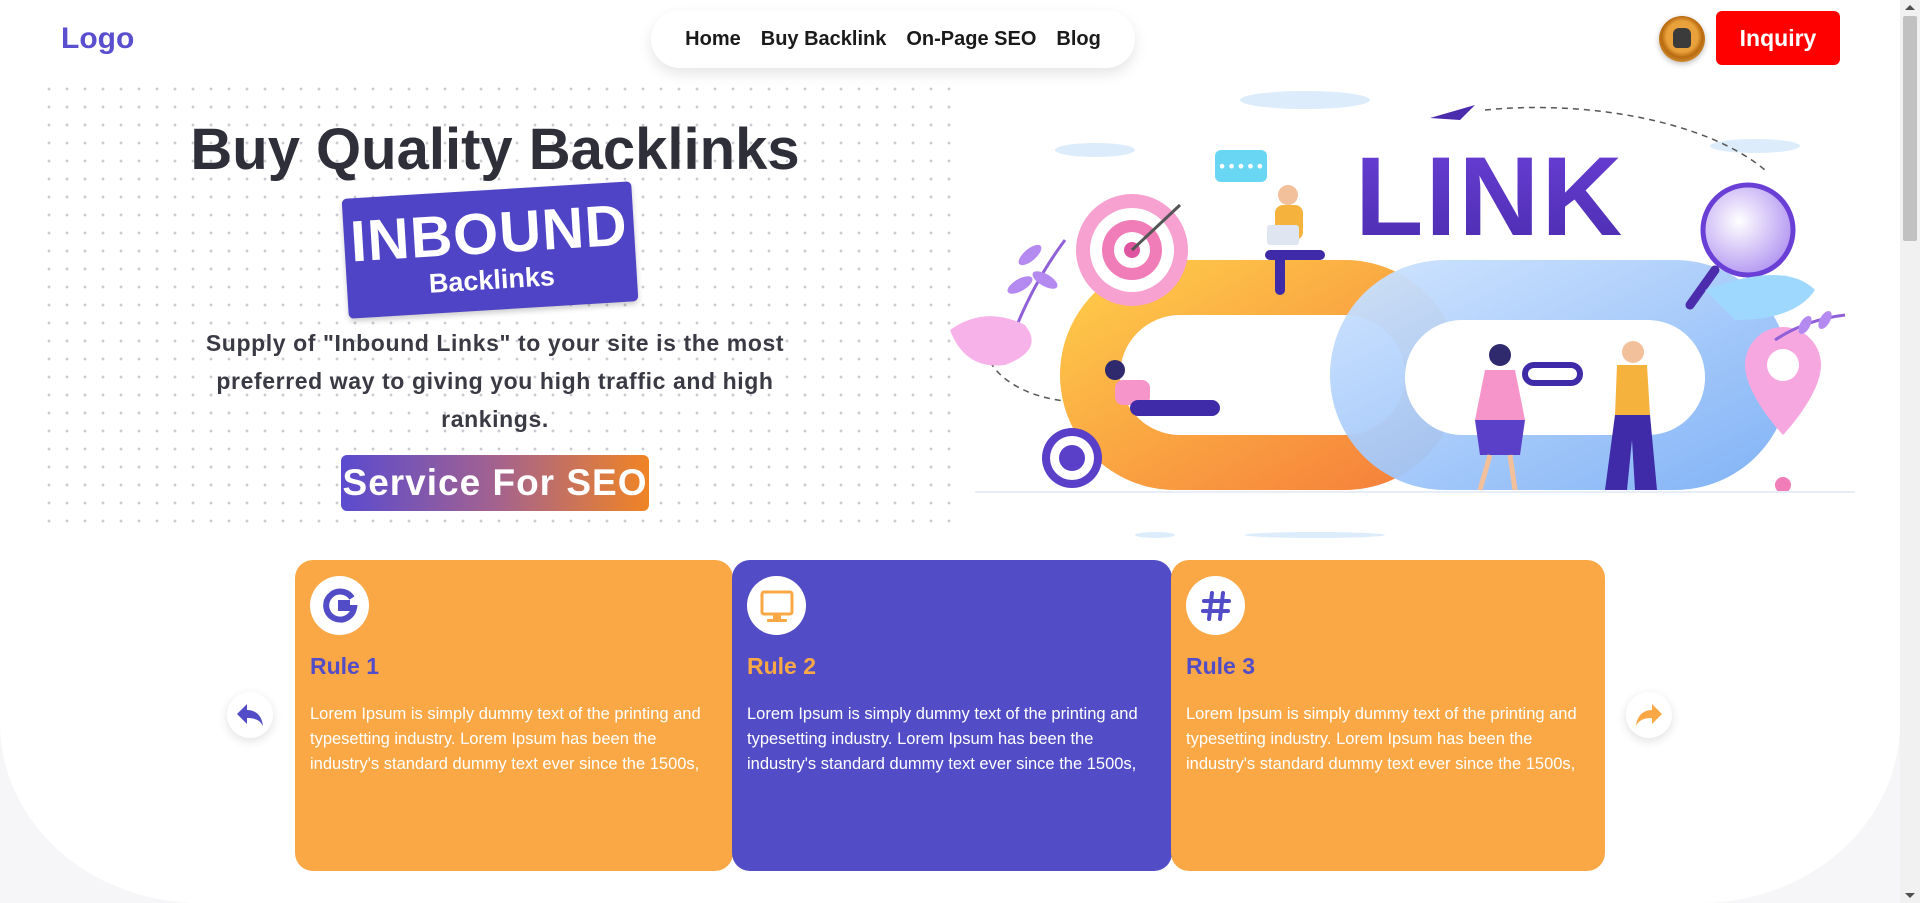 The height and width of the screenshot is (903, 1920). I want to click on reply-arrow-icon, so click(250, 715).